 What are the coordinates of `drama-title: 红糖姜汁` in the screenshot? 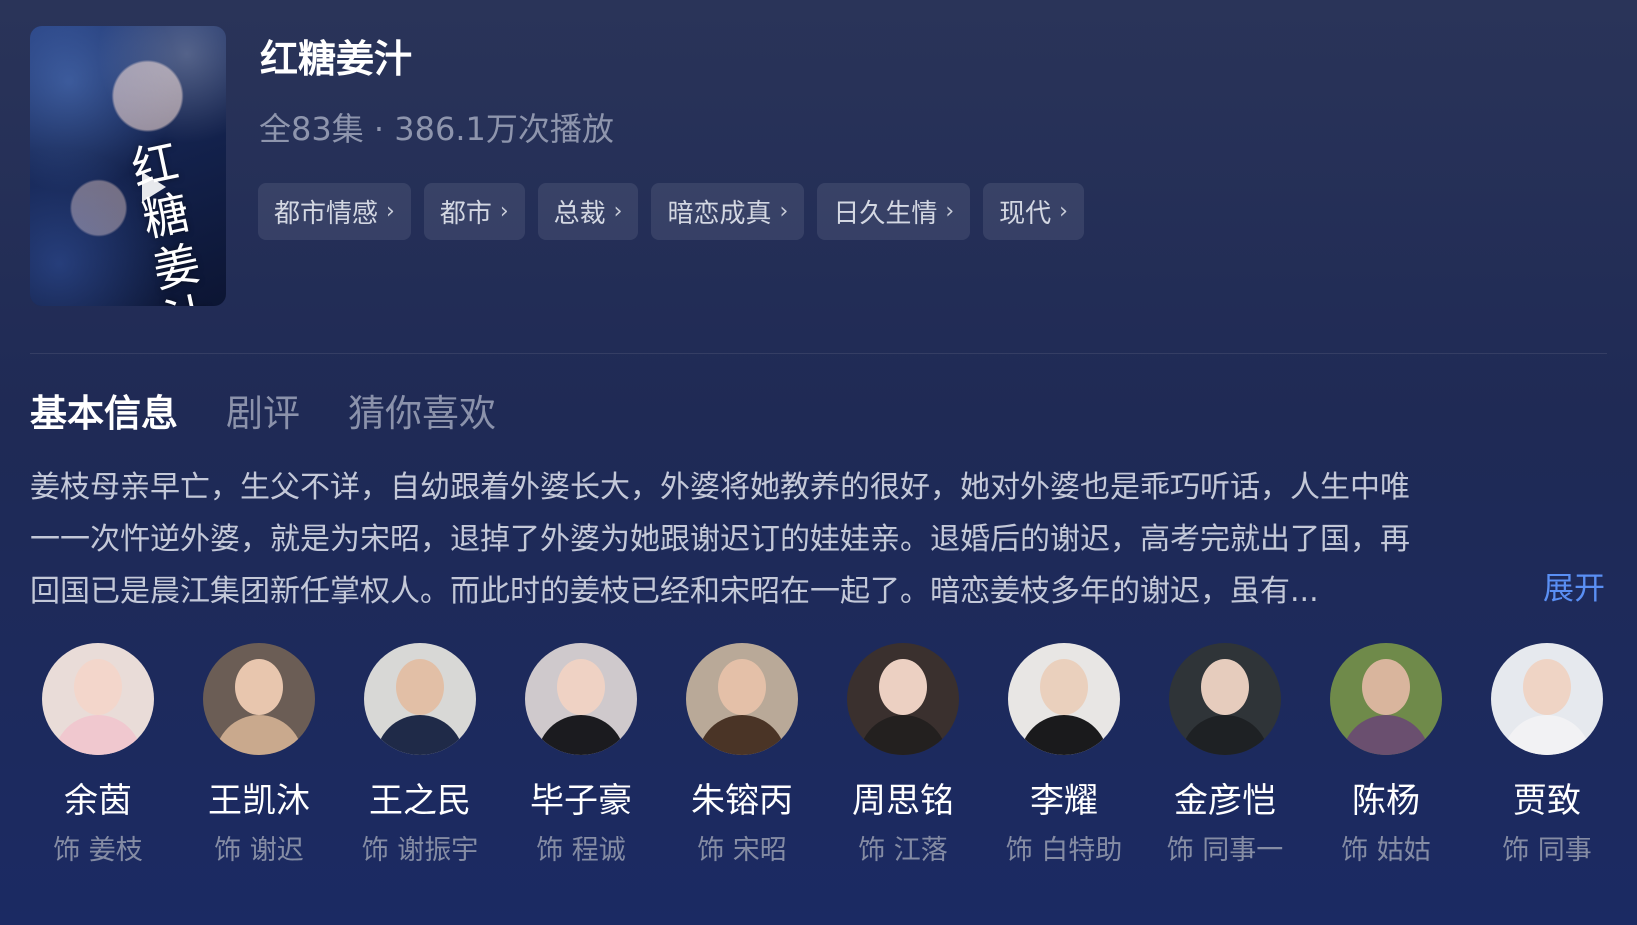 It's located at (336, 59).